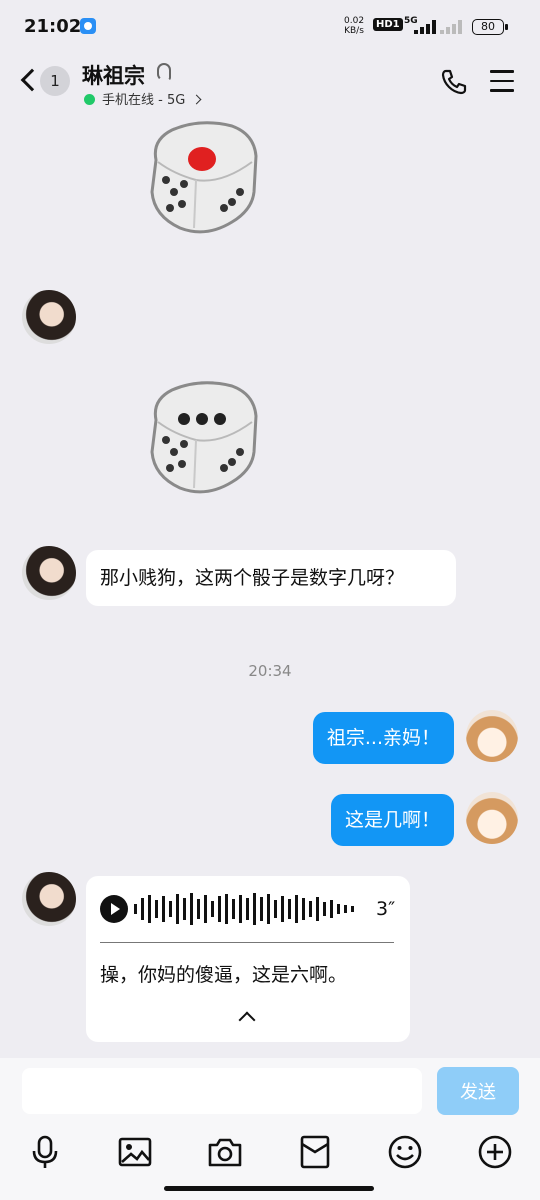  What do you see at coordinates (45, 1152) in the screenshot?
I see `microphone-icon` at bounding box center [45, 1152].